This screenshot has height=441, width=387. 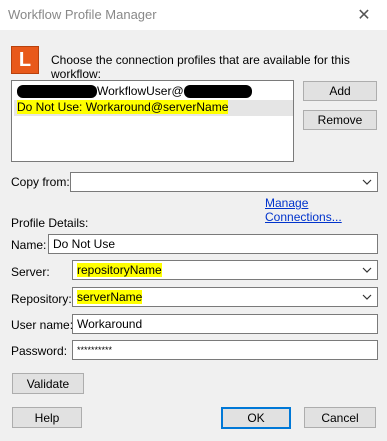 What do you see at coordinates (225, 350) in the screenshot?
I see `password-field: **********` at bounding box center [225, 350].